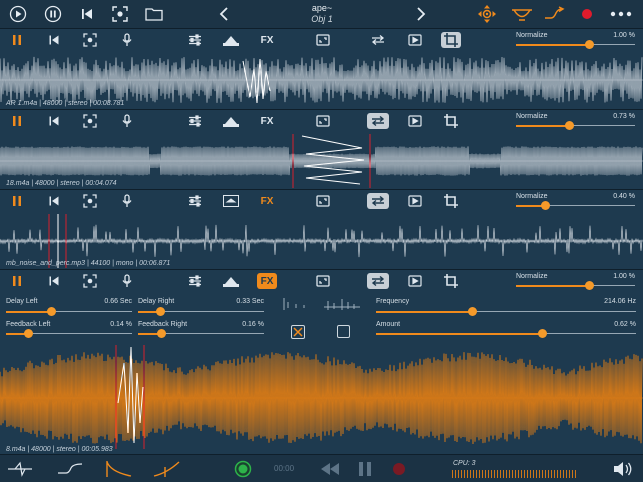 The width and height of the screenshot is (643, 482). What do you see at coordinates (322, 8) in the screenshot?
I see `app-title: ape~` at bounding box center [322, 8].